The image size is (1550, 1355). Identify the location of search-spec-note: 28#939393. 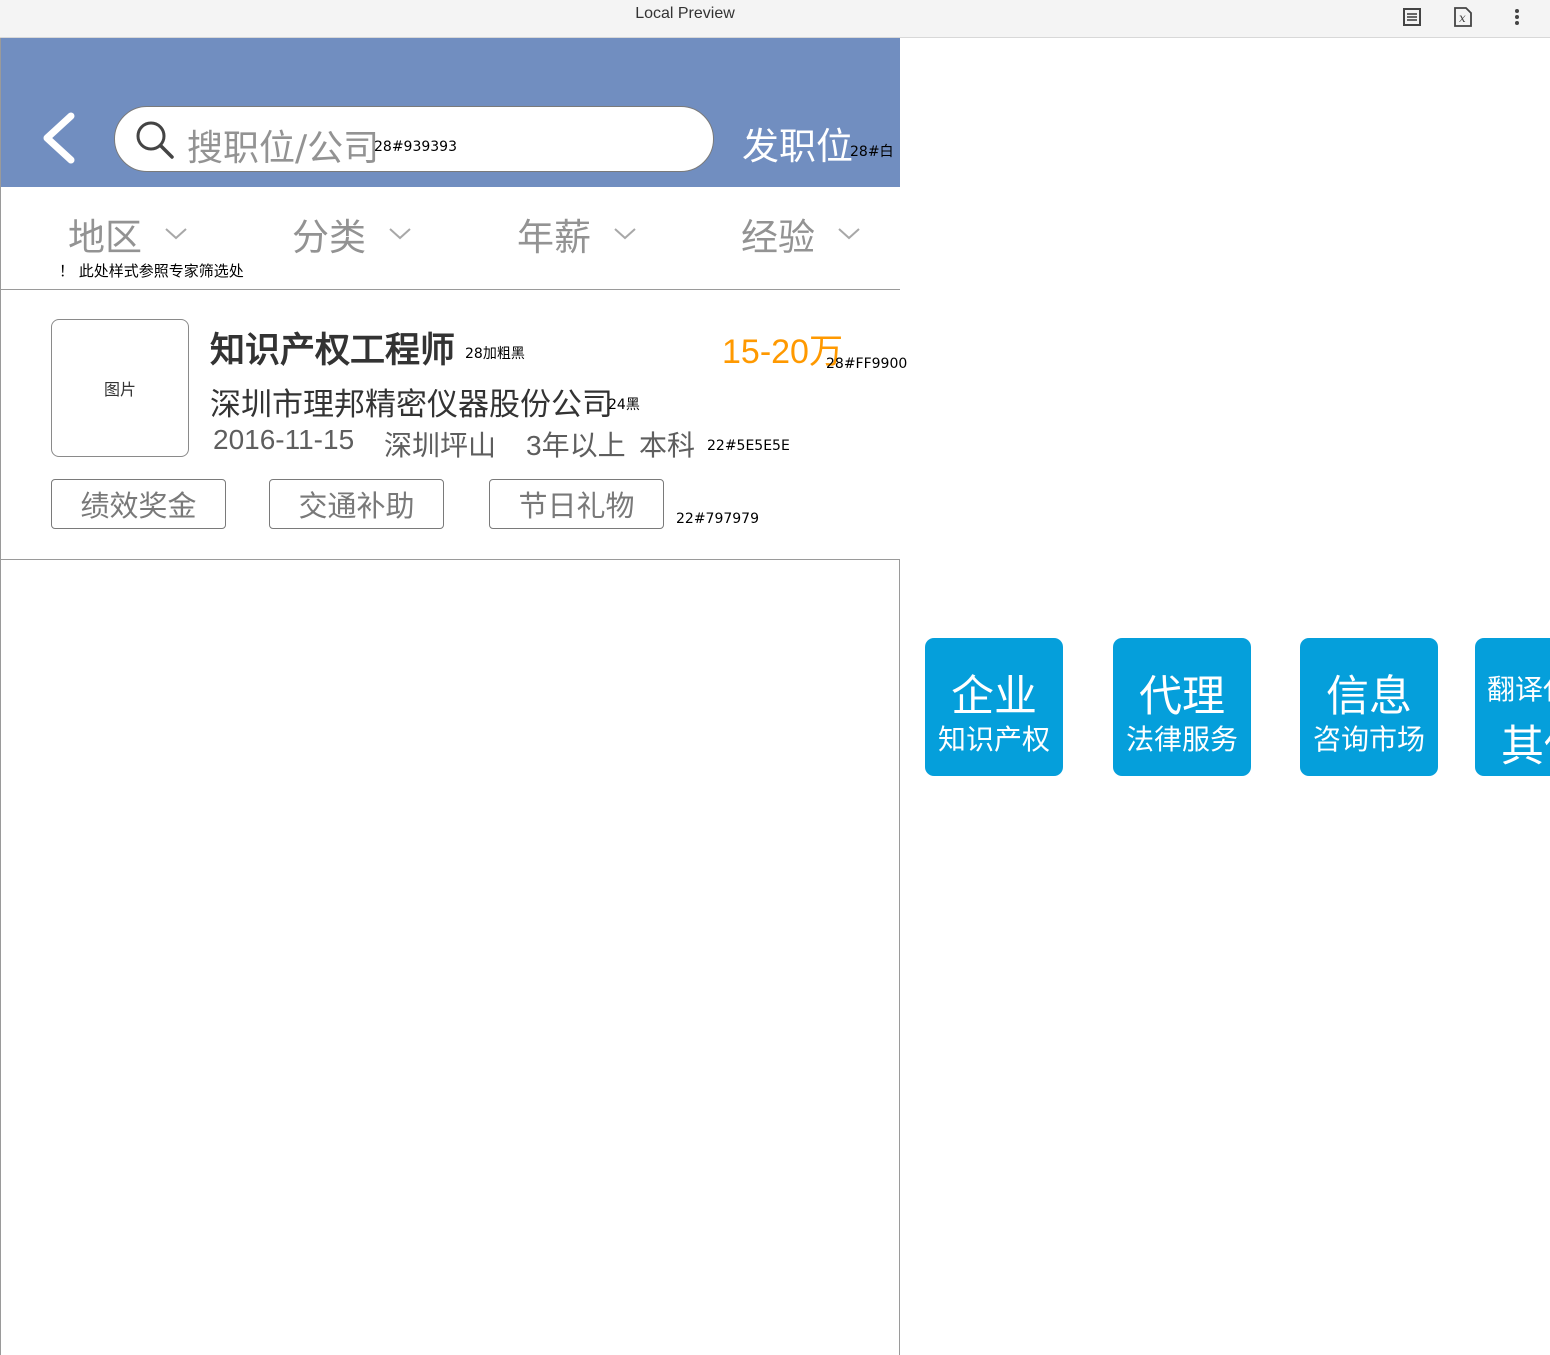
(415, 147).